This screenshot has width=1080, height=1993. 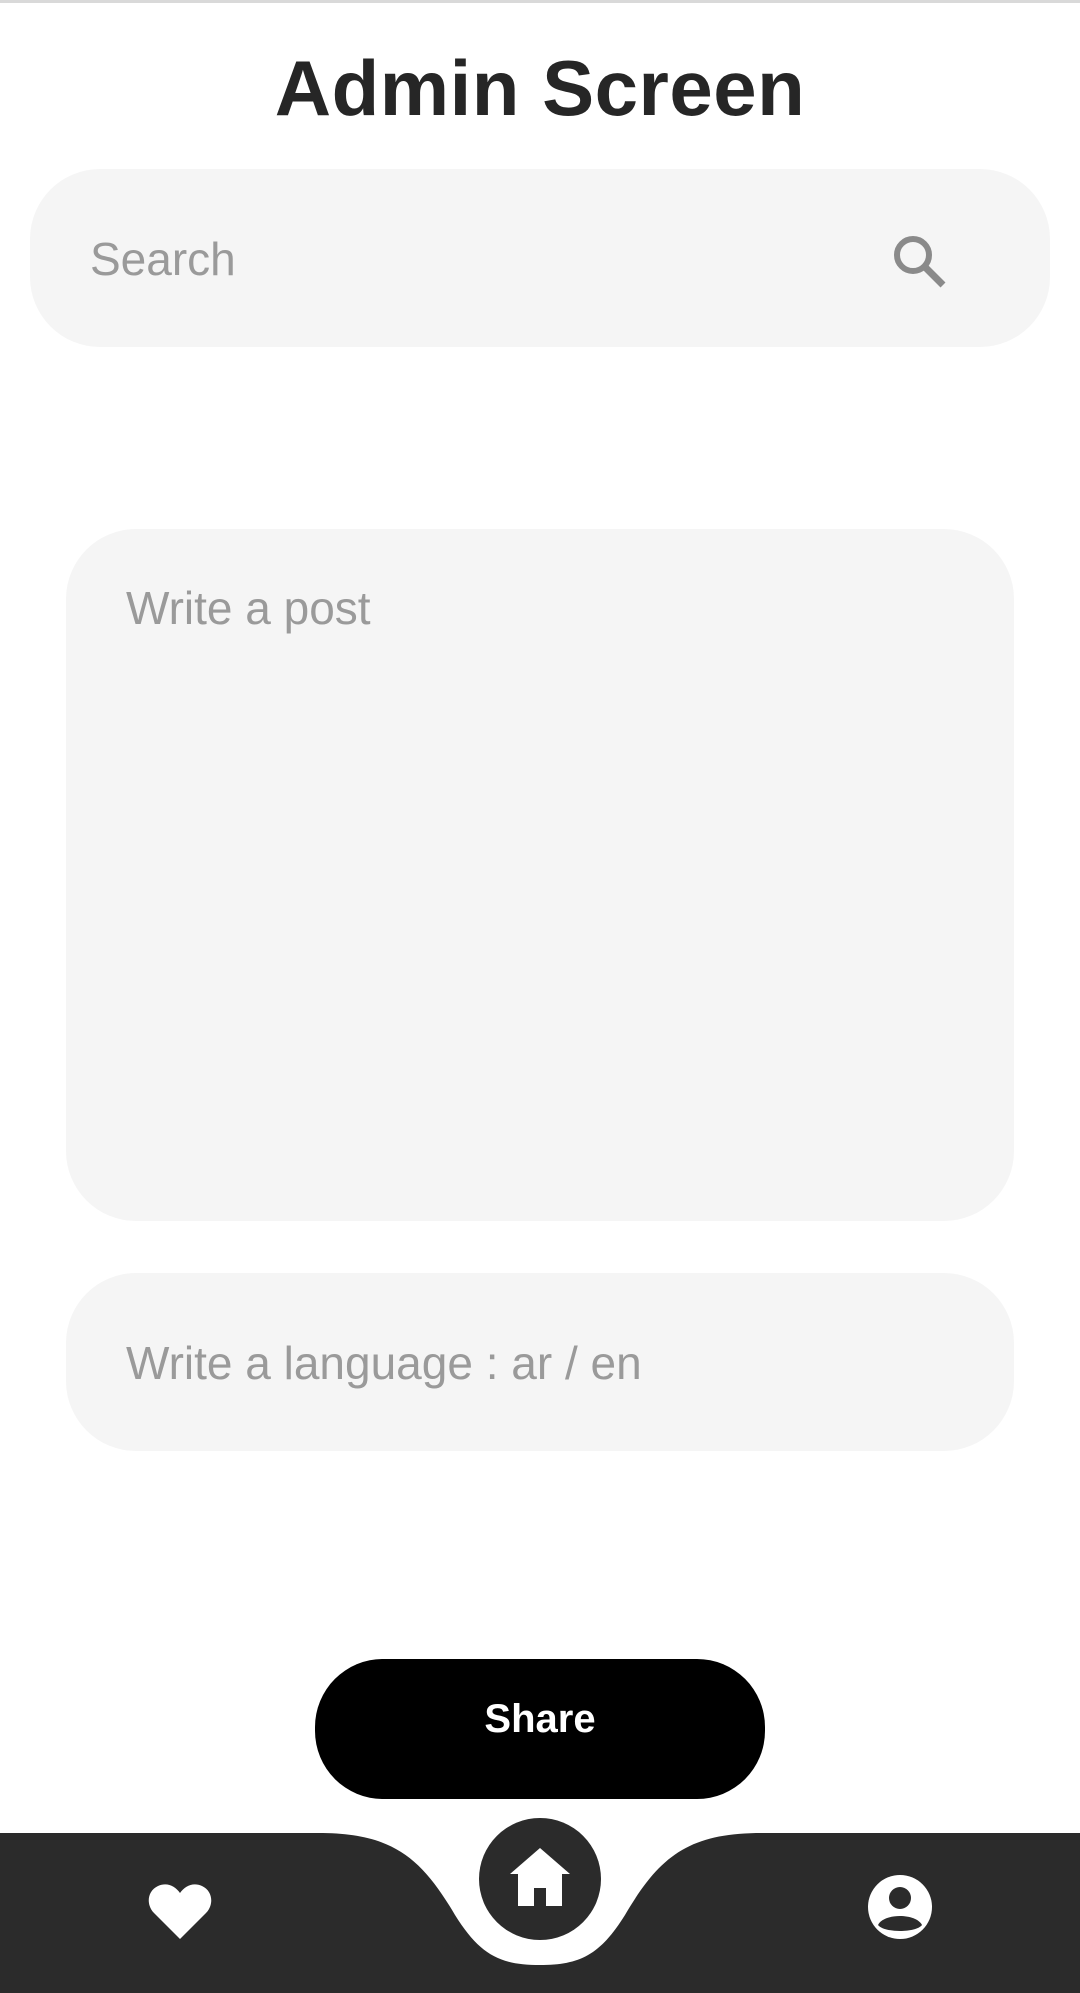 What do you see at coordinates (480, 259) in the screenshot?
I see `search-input` at bounding box center [480, 259].